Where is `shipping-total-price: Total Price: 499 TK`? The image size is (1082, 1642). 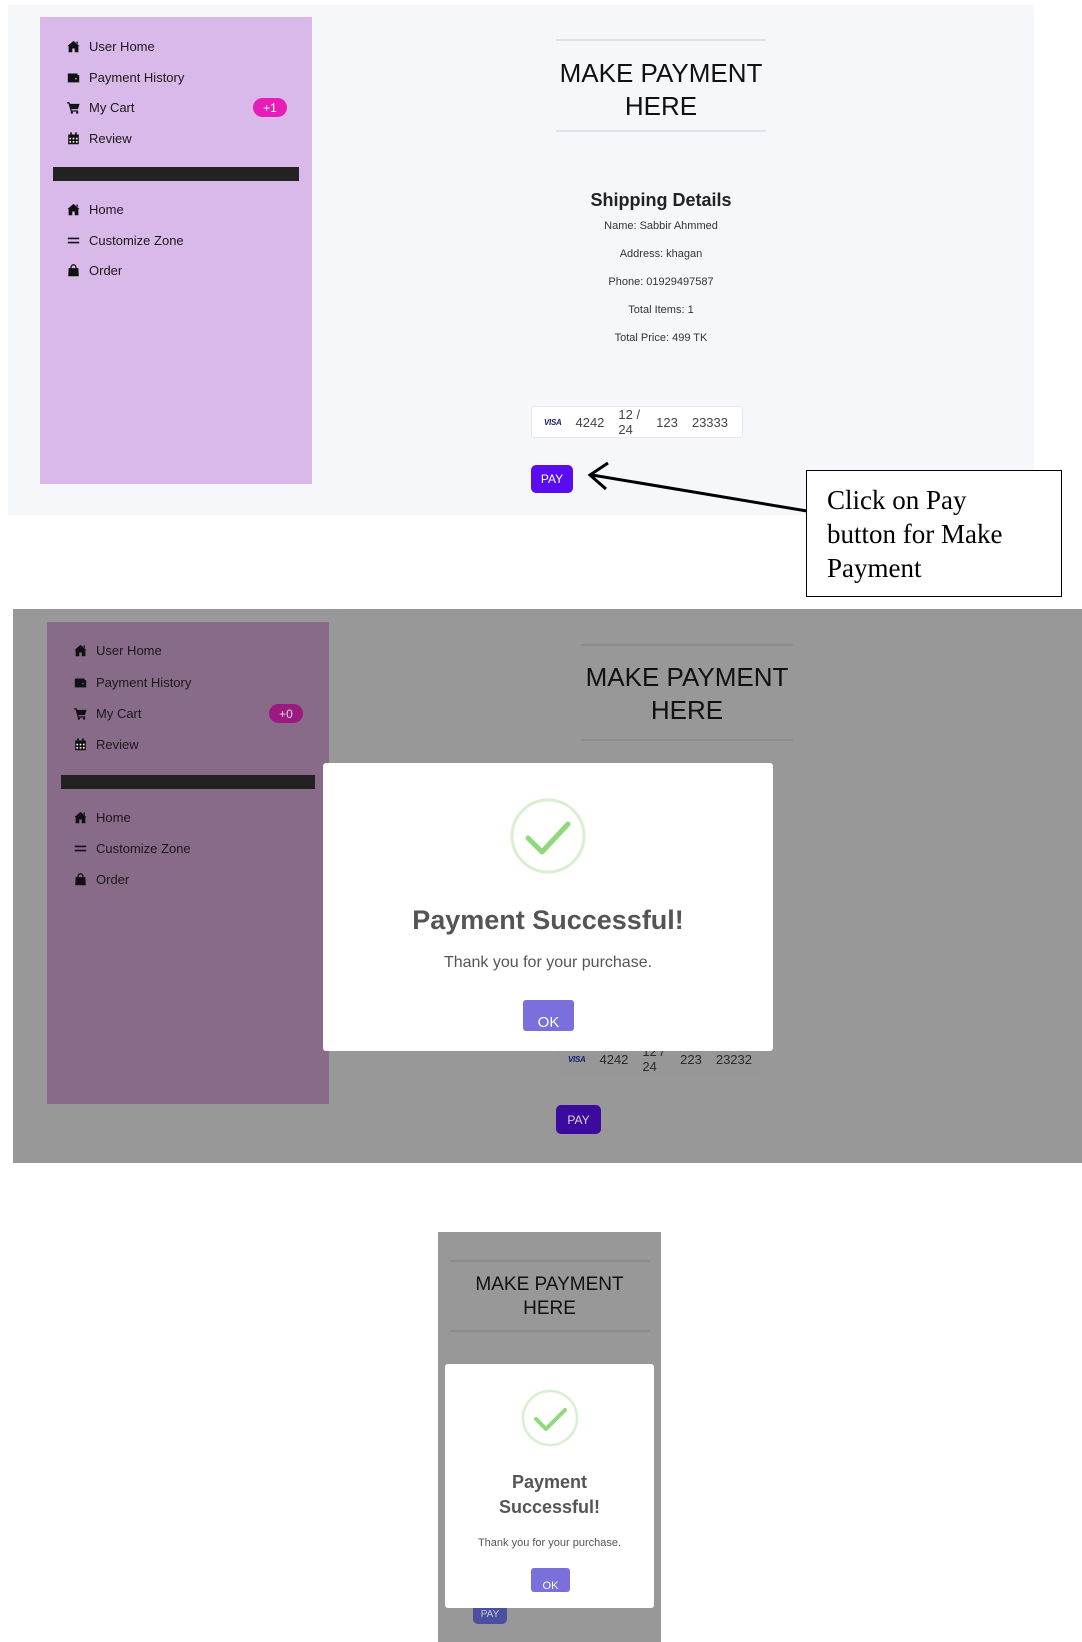
shipping-total-price: Total Price: 499 TK is located at coordinates (661, 338).